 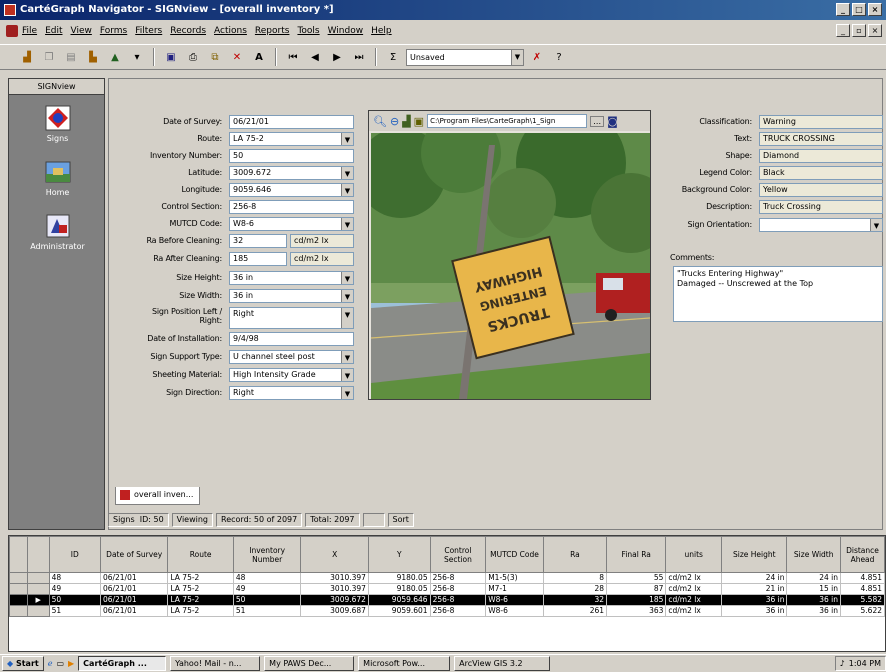 I want to click on inventory-number-field: 50, so click(x=291, y=156).